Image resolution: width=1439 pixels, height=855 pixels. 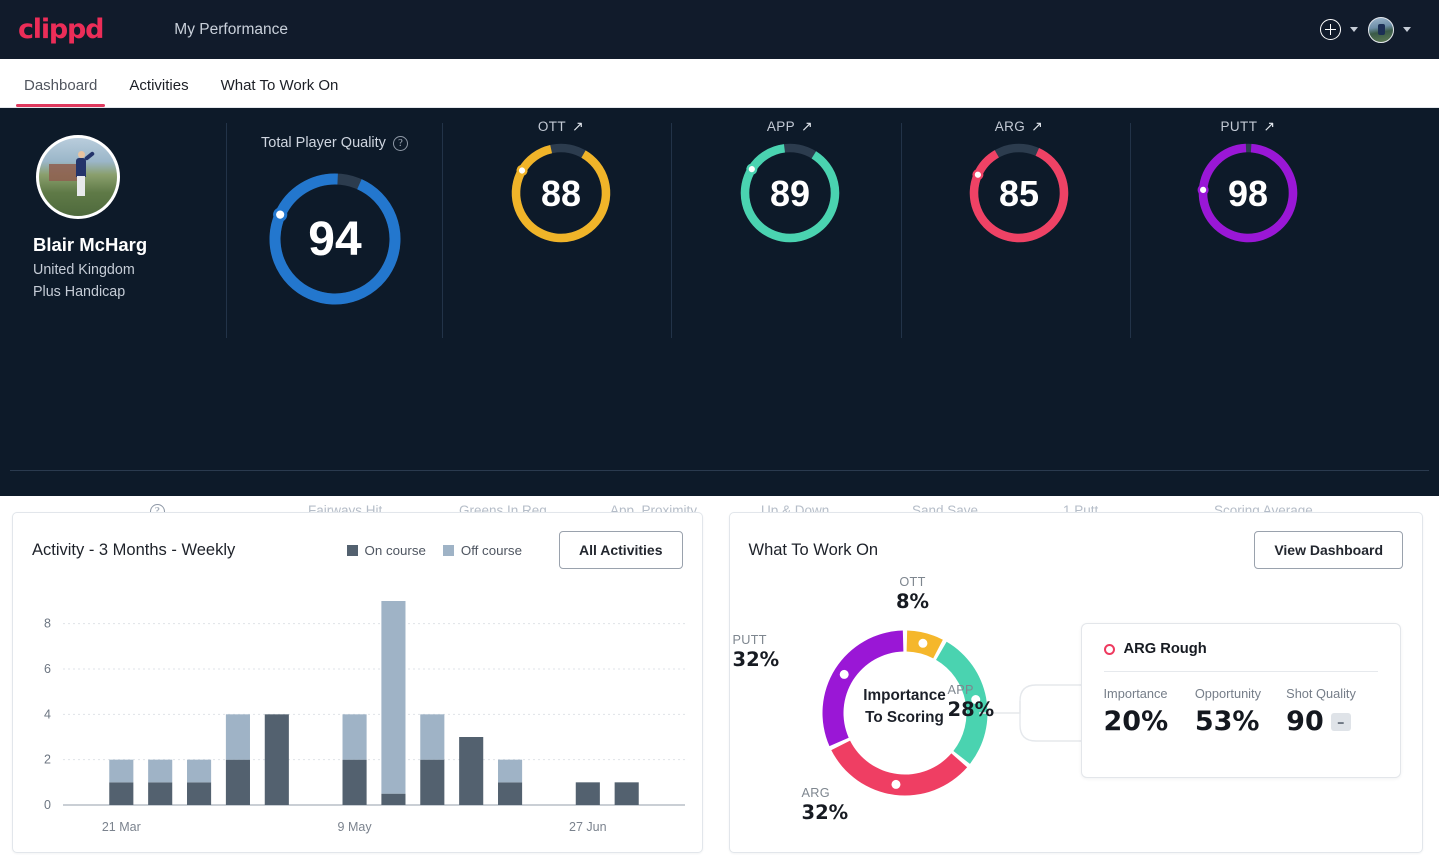 I want to click on gauge-ring-app: 89, so click(x=790, y=193).